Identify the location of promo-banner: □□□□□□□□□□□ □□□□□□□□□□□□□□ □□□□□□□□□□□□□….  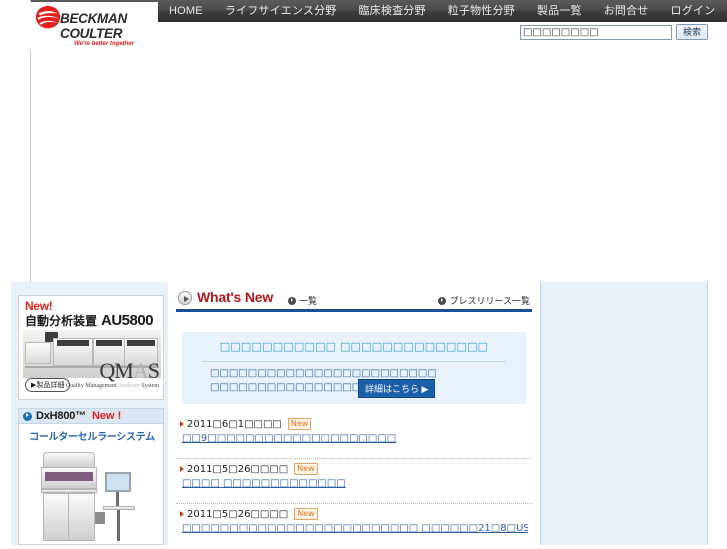
(354, 368).